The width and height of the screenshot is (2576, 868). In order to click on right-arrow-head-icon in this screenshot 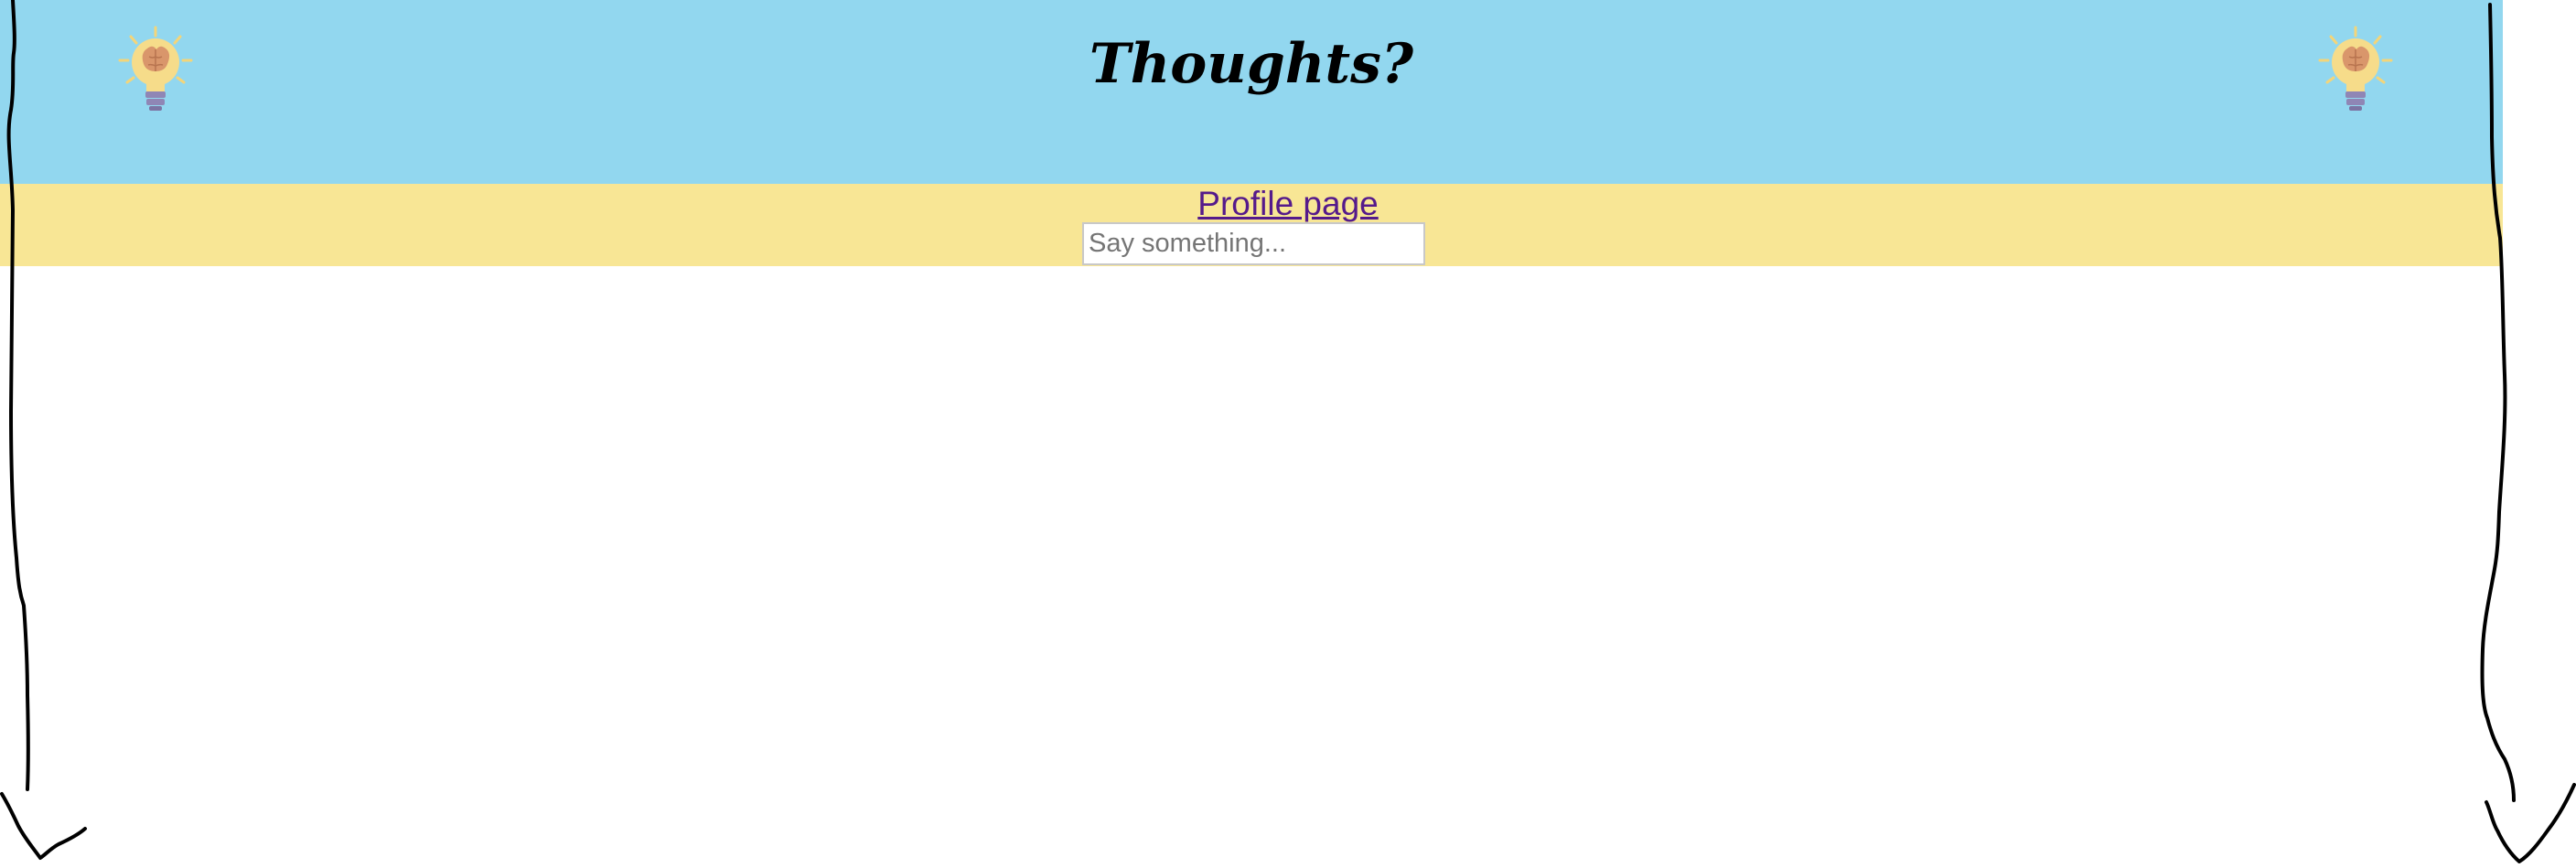, I will do `click(2530, 823)`.